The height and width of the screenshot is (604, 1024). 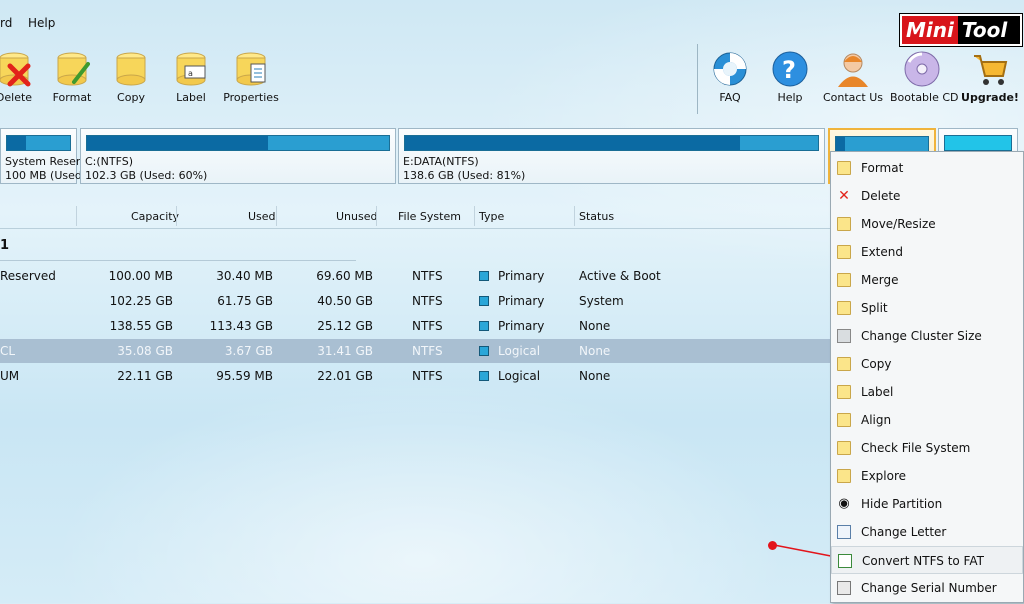 What do you see at coordinates (697, 79) in the screenshot?
I see `toolbar-separator` at bounding box center [697, 79].